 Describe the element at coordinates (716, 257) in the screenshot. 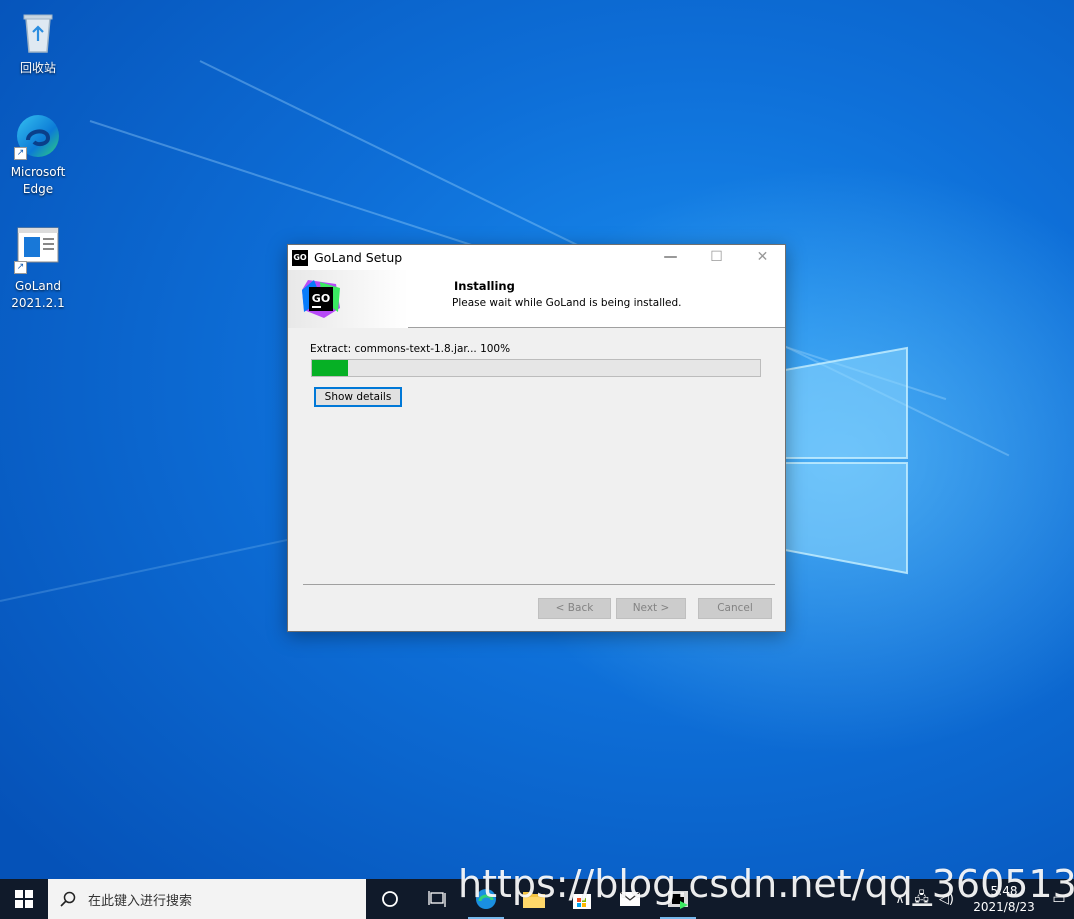

I see `maximize-button: ☐` at that location.